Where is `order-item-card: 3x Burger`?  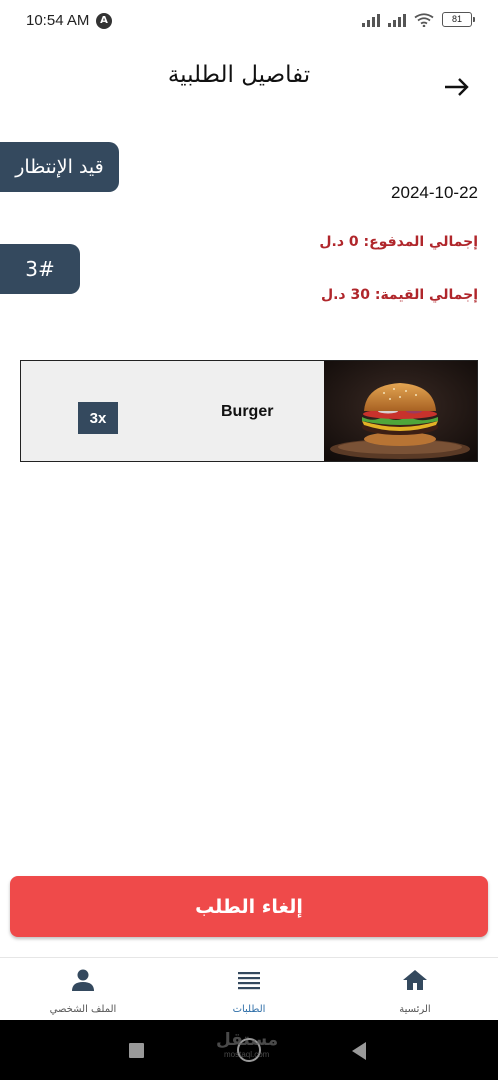
order-item-card: 3x Burger is located at coordinates (249, 411).